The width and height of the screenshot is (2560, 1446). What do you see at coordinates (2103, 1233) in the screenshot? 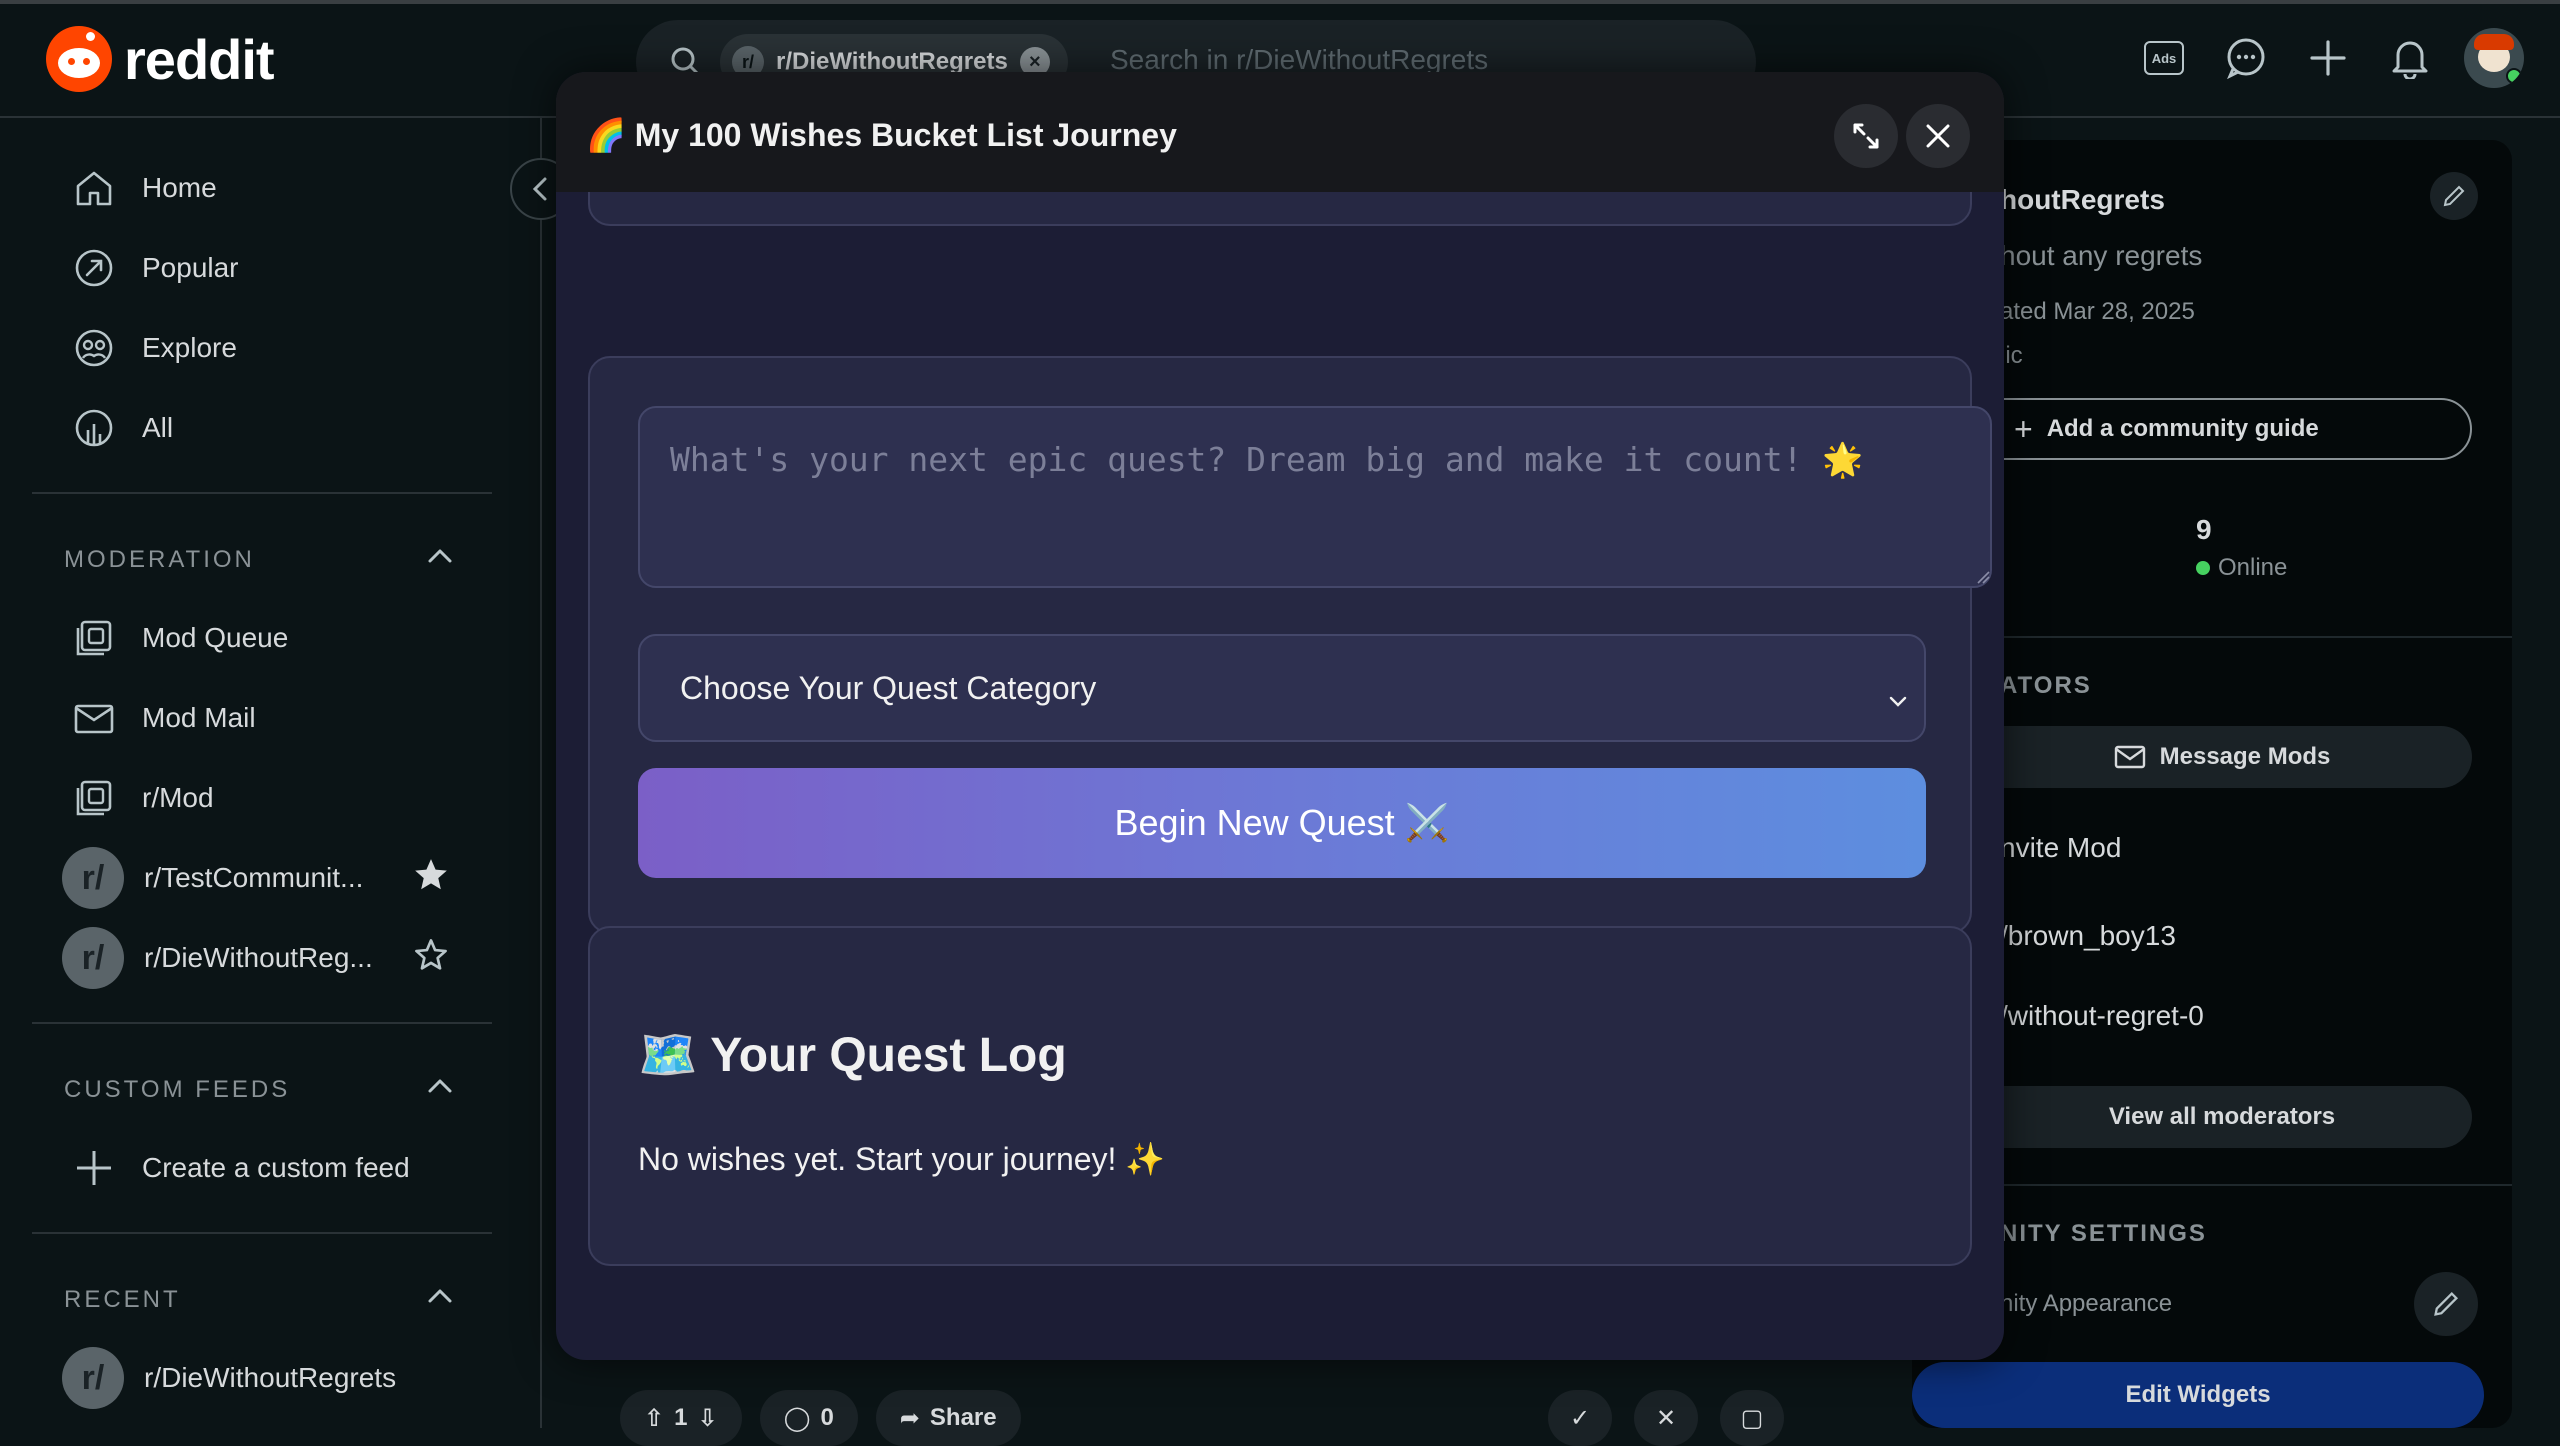
I see `community-settings-heading: NITY SETTINGS` at bounding box center [2103, 1233].